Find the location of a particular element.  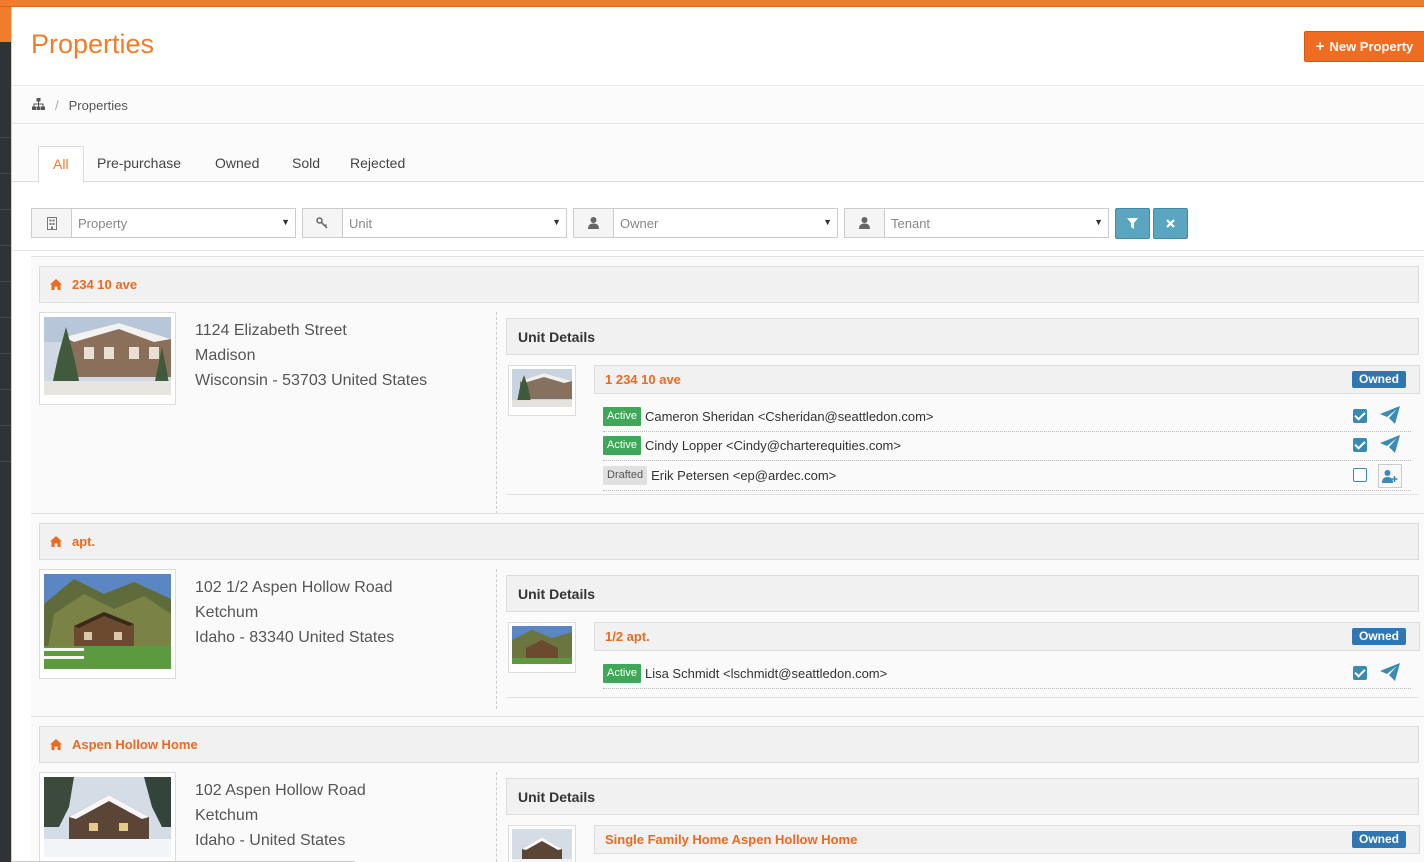

unit-filter: Unit ▼ is located at coordinates (434, 223).